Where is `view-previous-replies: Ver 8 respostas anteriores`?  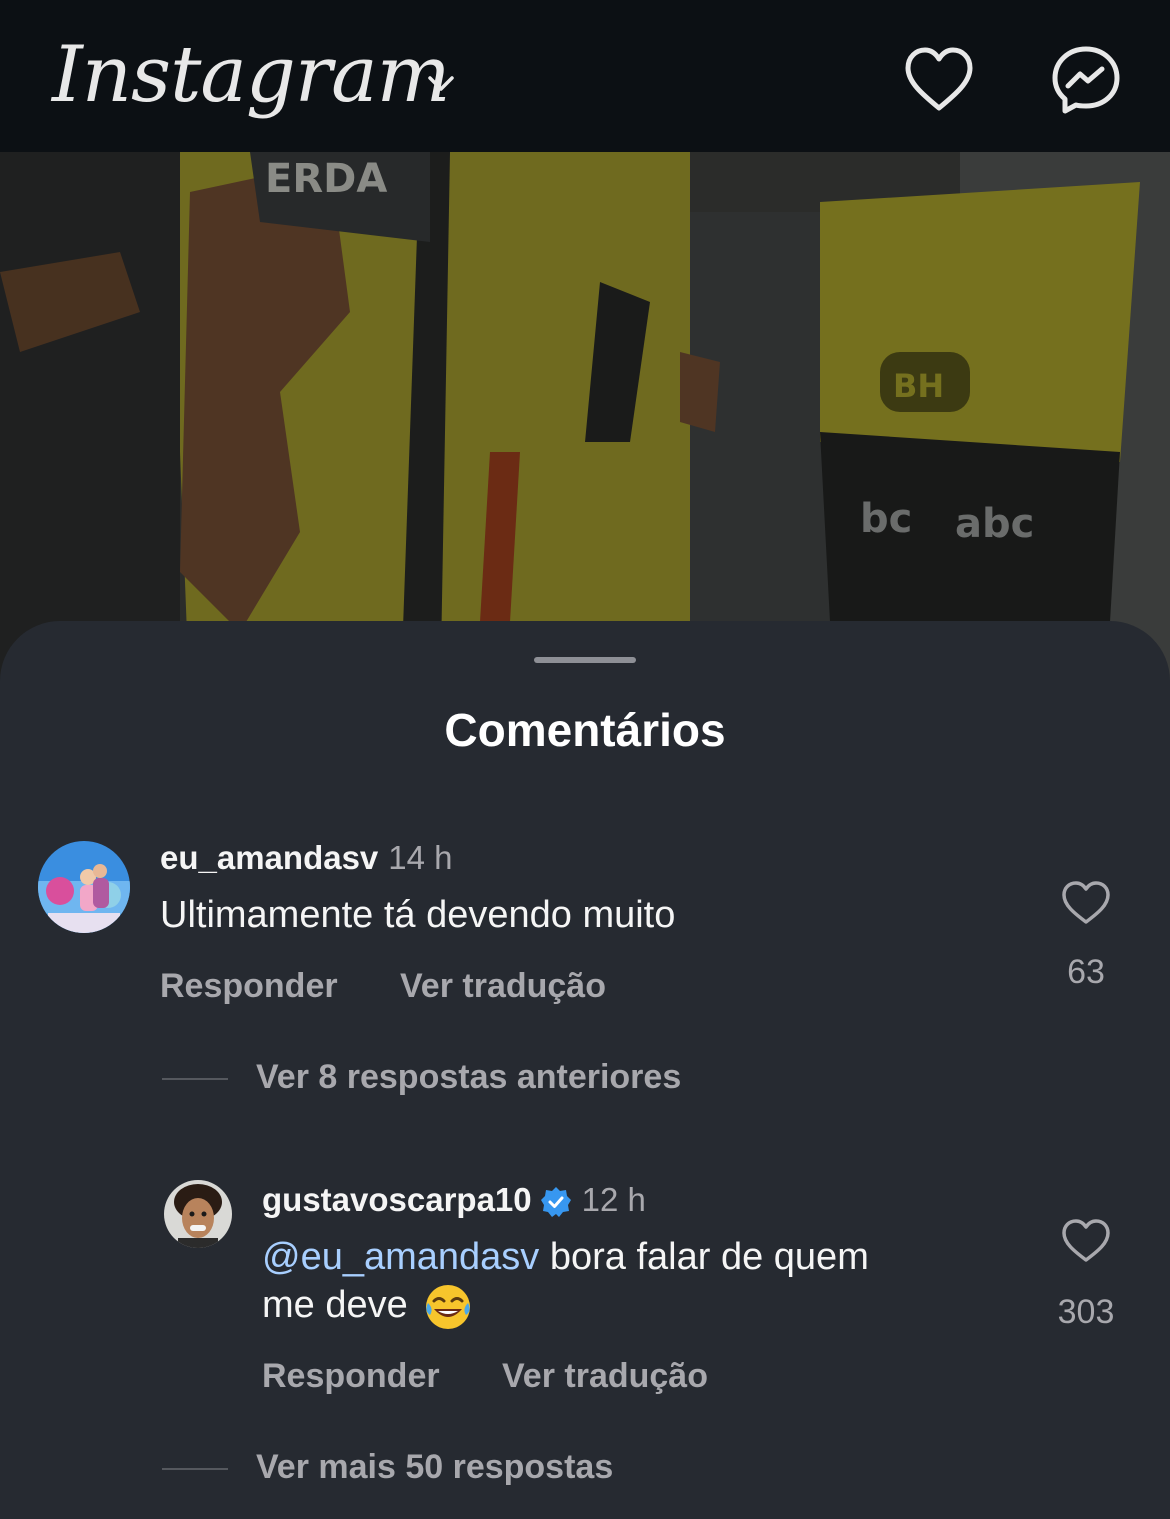 view-previous-replies: Ver 8 respostas anteriores is located at coordinates (468, 1077).